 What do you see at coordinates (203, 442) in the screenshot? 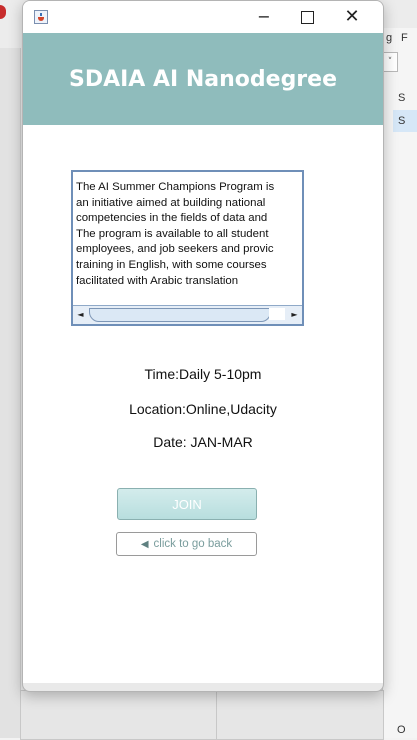
I see `date-label: Date: JAN-MAR` at bounding box center [203, 442].